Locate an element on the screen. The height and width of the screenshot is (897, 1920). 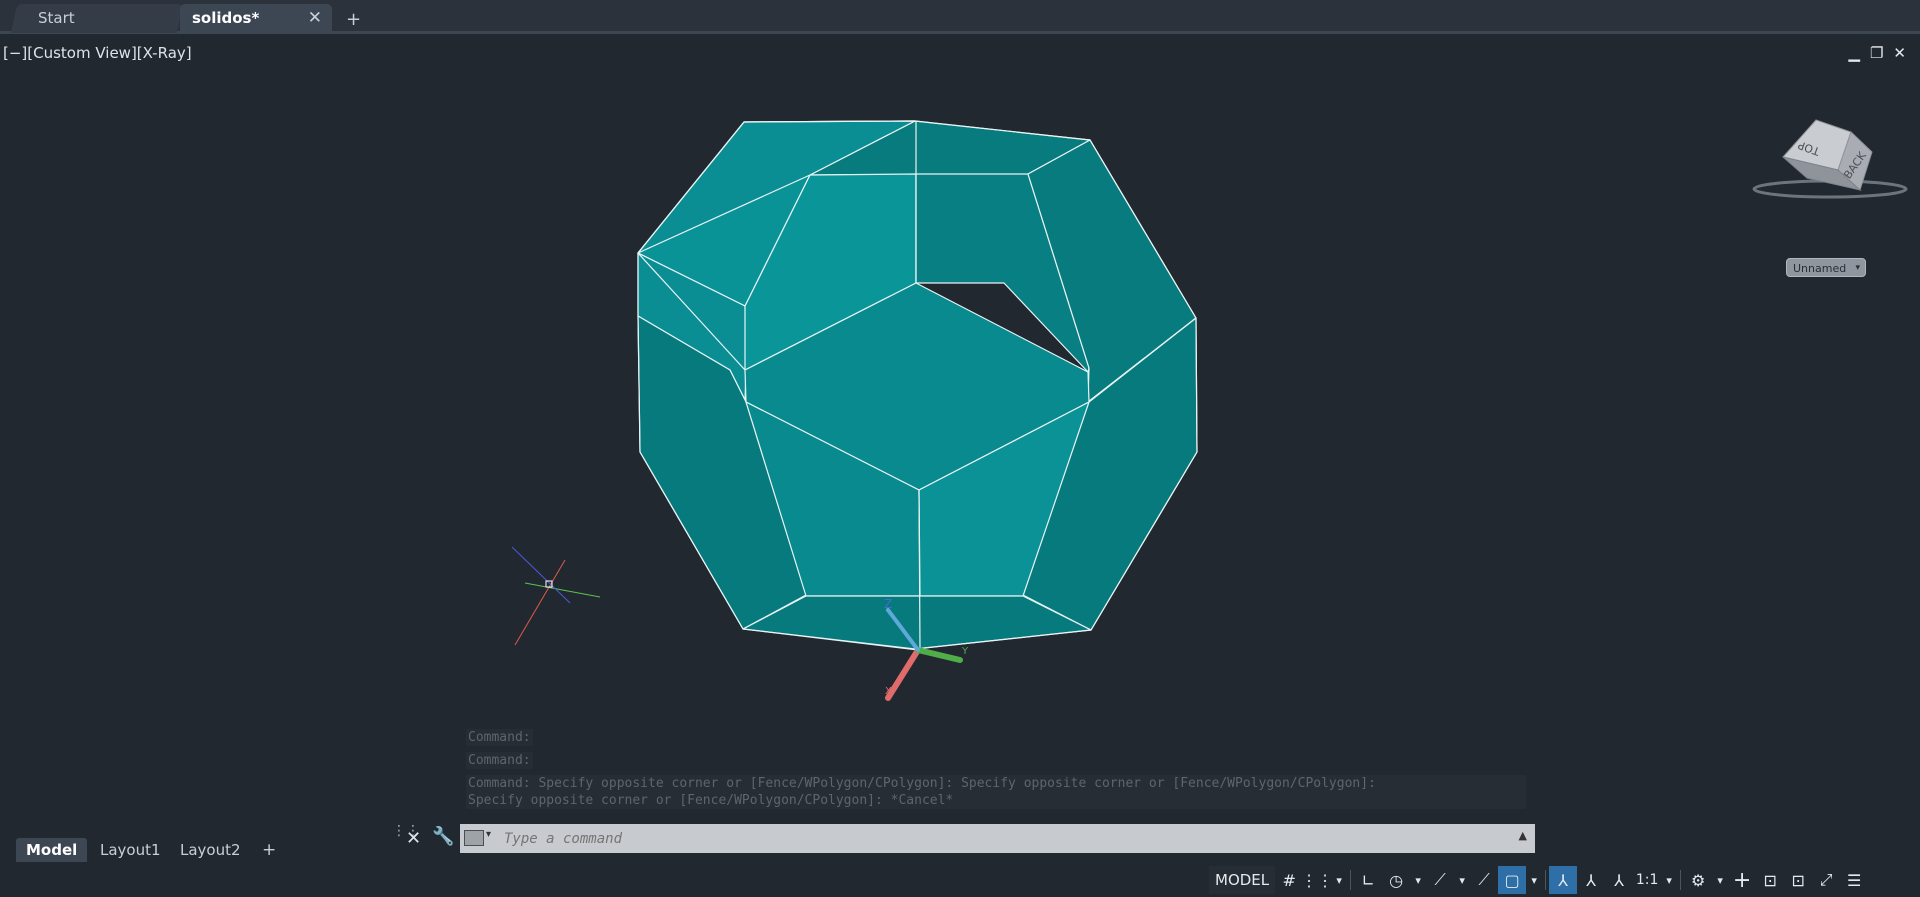
tab-layout1: Layout1 is located at coordinates (130, 850).